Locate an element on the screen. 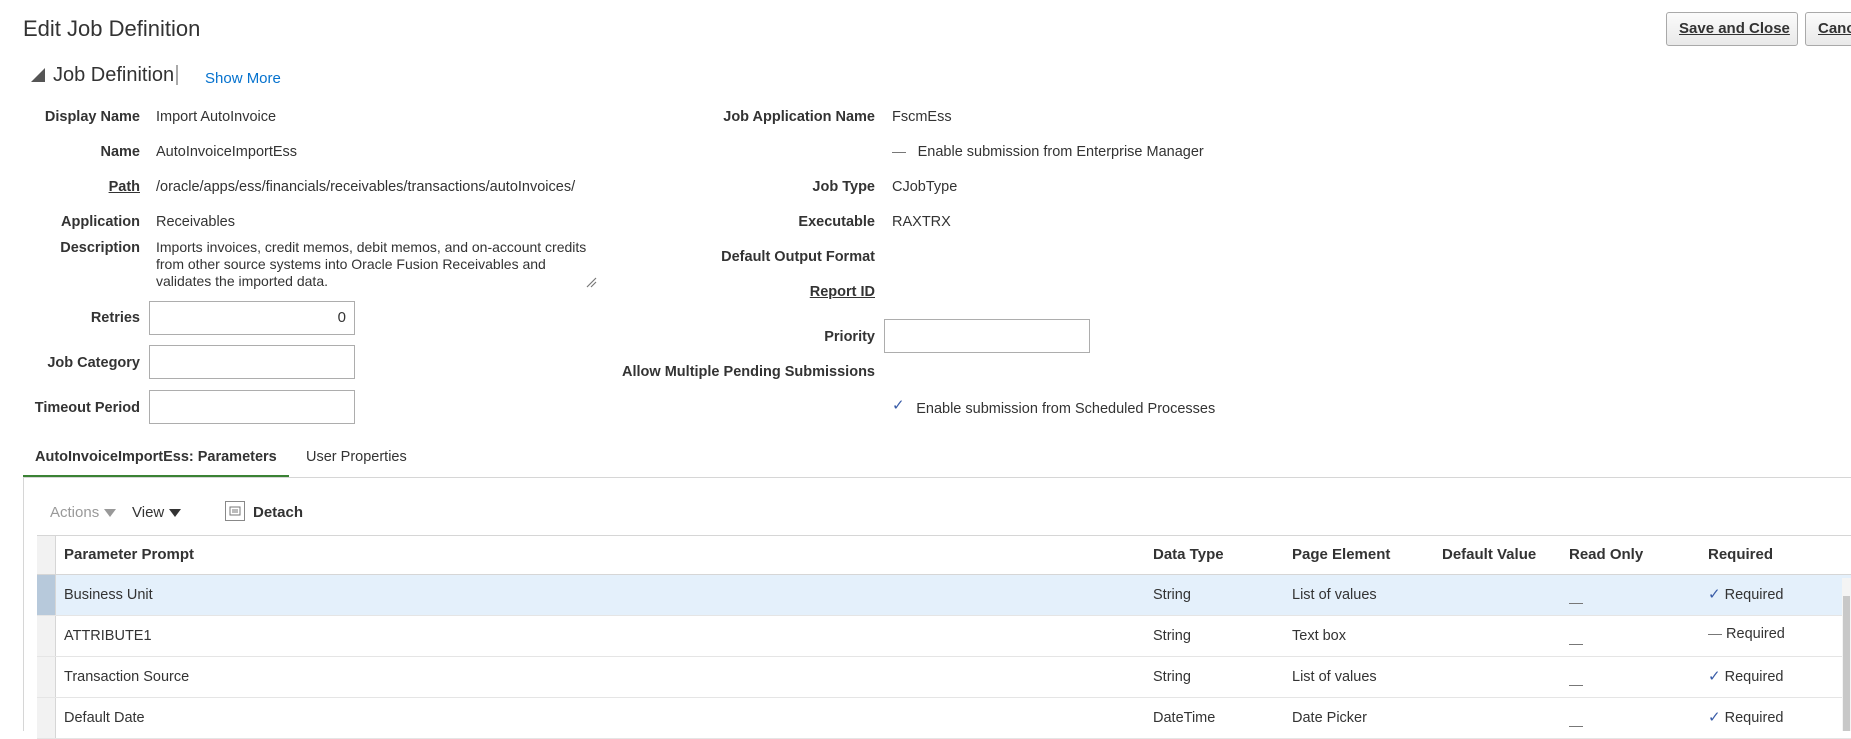  job-application-name-label: Job Application Name is located at coordinates (799, 117).